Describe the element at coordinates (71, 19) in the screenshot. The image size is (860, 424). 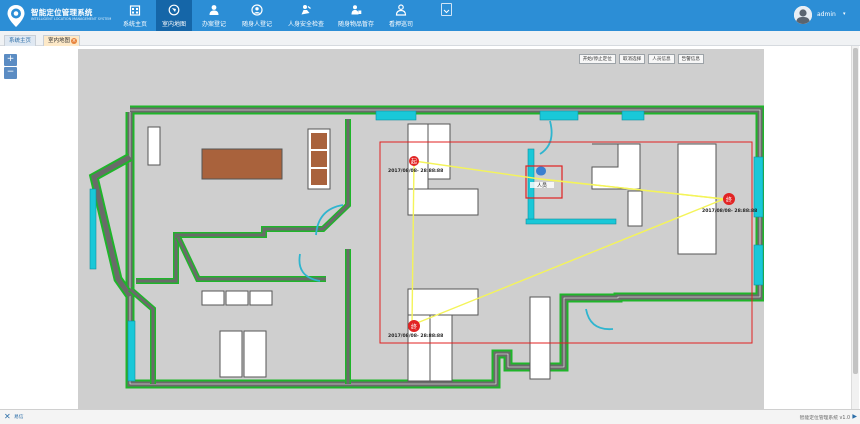
I see `app-subtitle: INTELLIGENT LOCATION MANAGEMENT SYSTEM` at that location.